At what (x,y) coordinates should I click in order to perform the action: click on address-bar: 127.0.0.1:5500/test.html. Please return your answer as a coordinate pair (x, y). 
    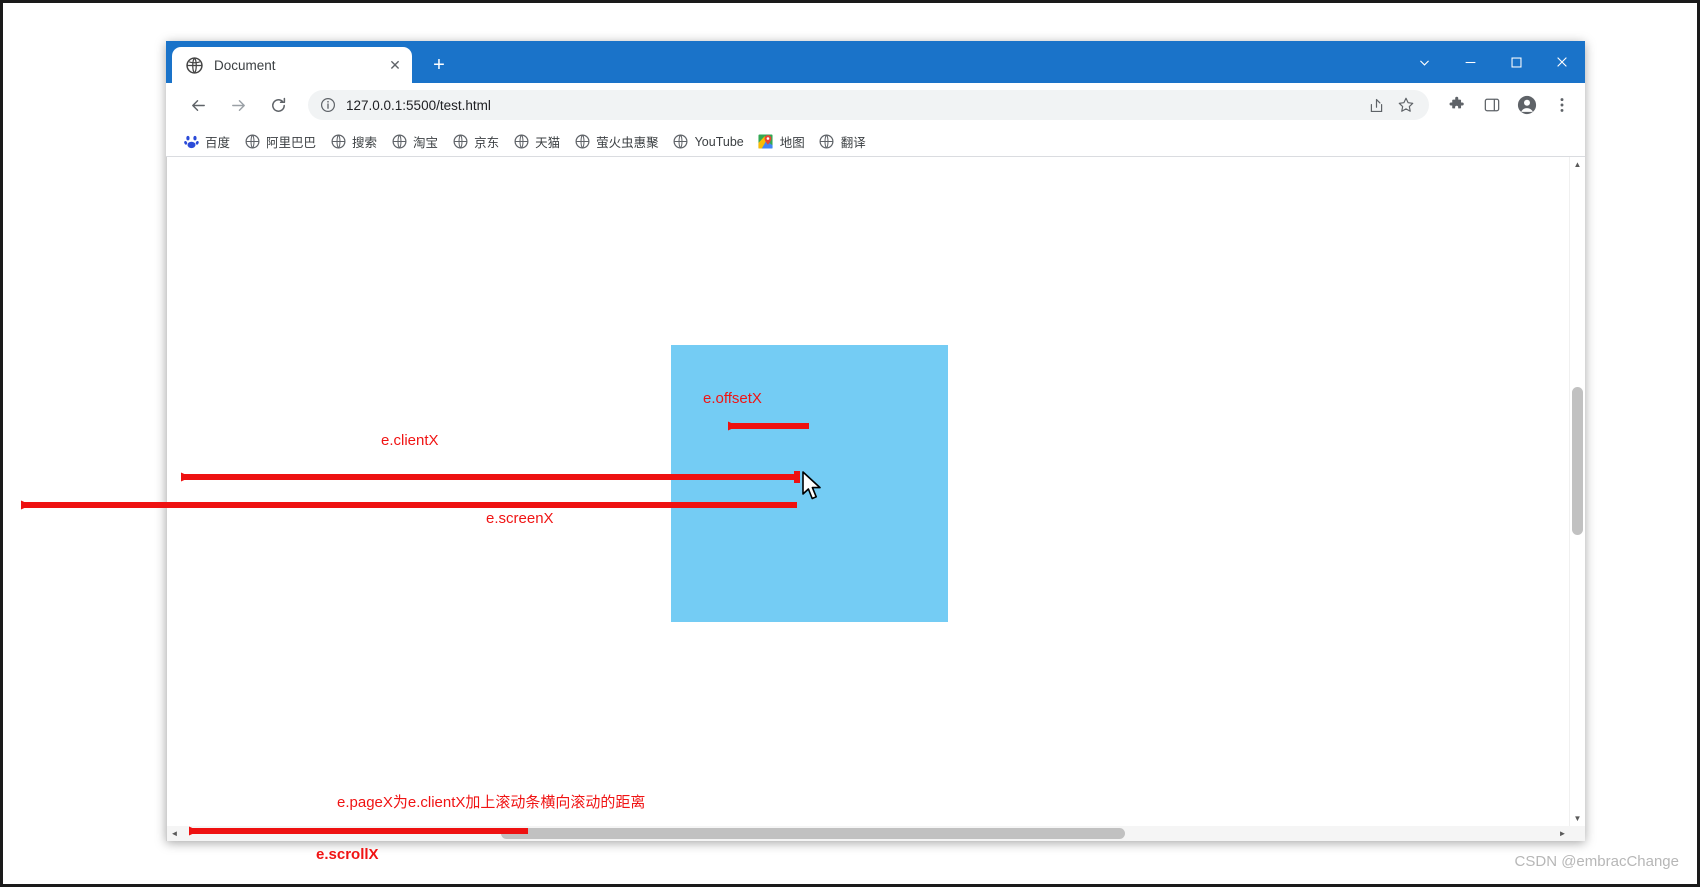
    Looking at the image, I should click on (868, 105).